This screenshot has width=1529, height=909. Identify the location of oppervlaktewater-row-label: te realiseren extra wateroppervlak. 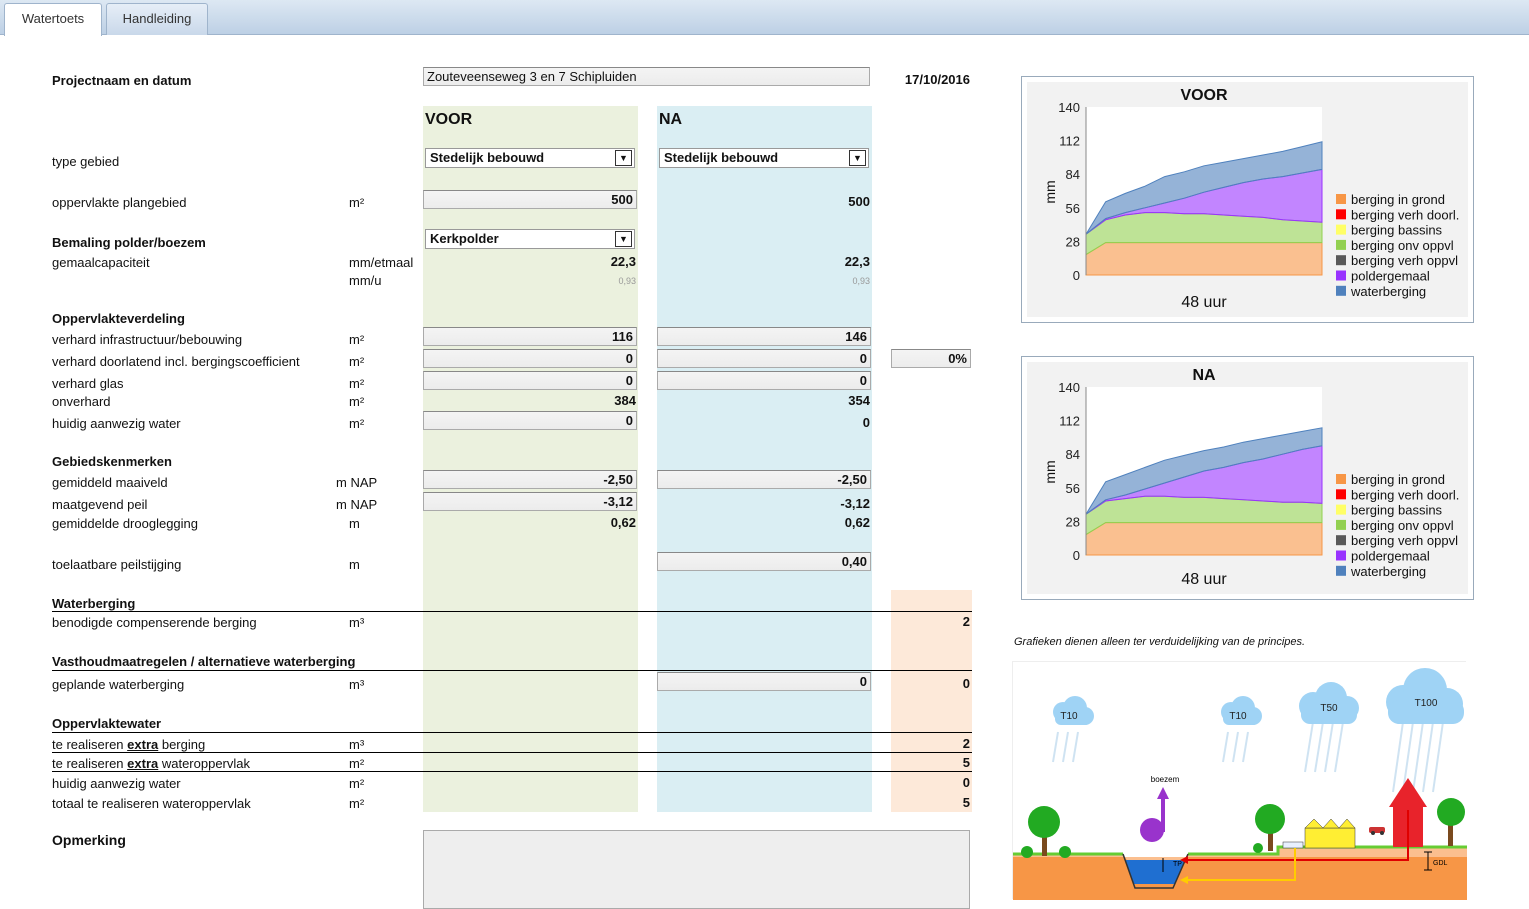
(151, 763).